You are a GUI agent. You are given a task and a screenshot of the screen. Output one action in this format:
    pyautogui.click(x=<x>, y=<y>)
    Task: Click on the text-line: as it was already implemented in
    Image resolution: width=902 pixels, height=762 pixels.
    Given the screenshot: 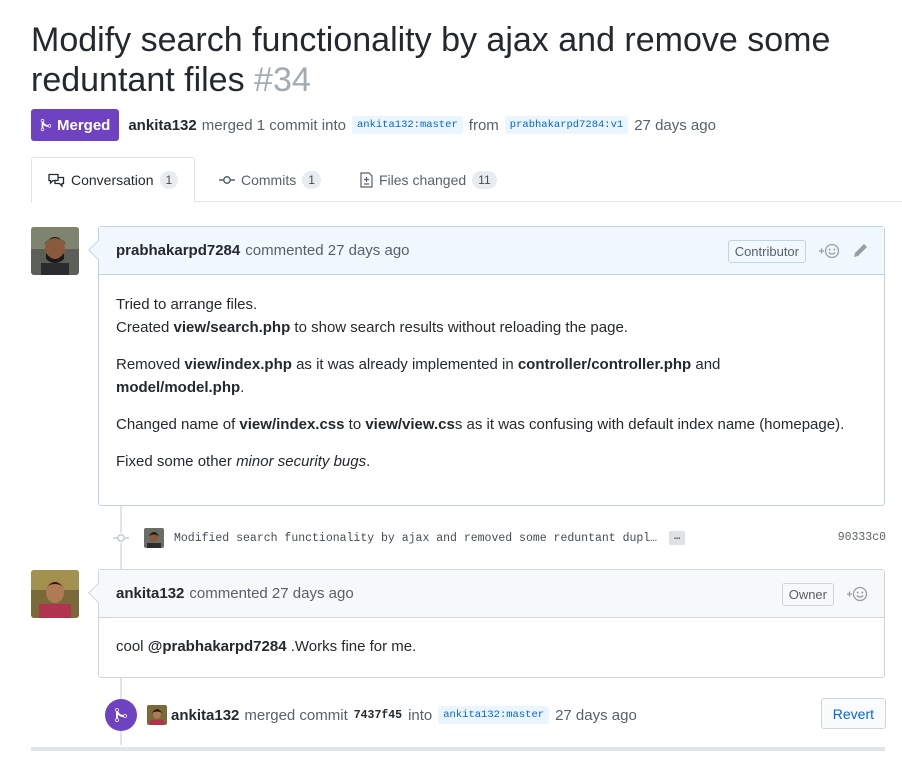 What is the action you would take?
    pyautogui.click(x=404, y=364)
    